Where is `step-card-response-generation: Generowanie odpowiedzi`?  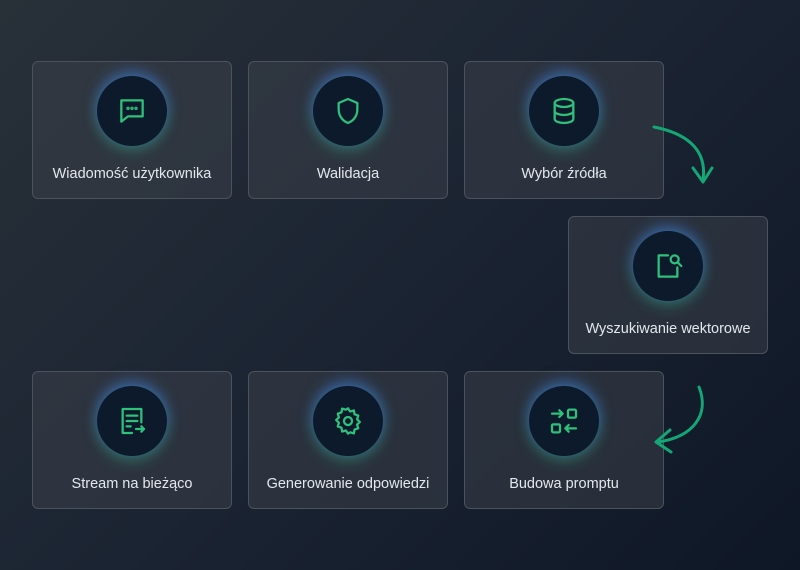 step-card-response-generation: Generowanie odpowiedzi is located at coordinates (348, 440).